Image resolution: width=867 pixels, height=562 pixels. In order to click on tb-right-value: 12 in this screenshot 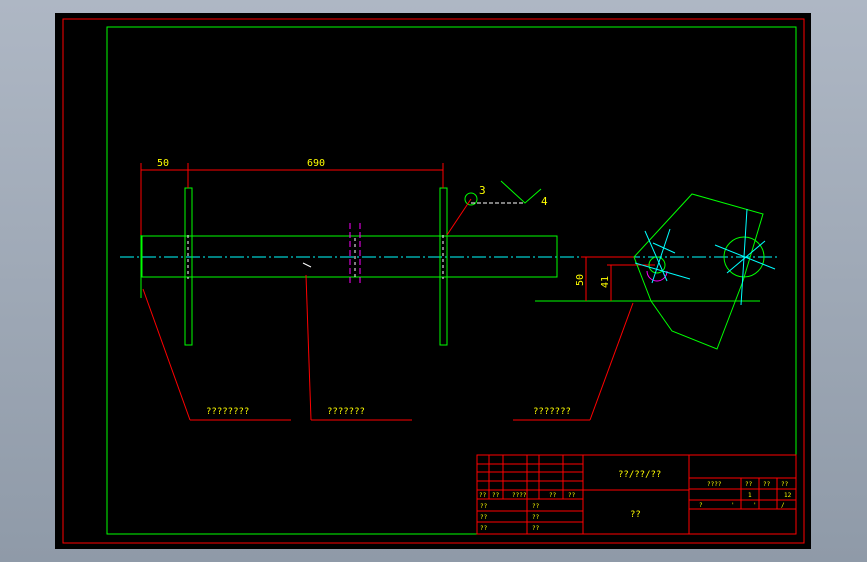, I will do `click(788, 495)`.